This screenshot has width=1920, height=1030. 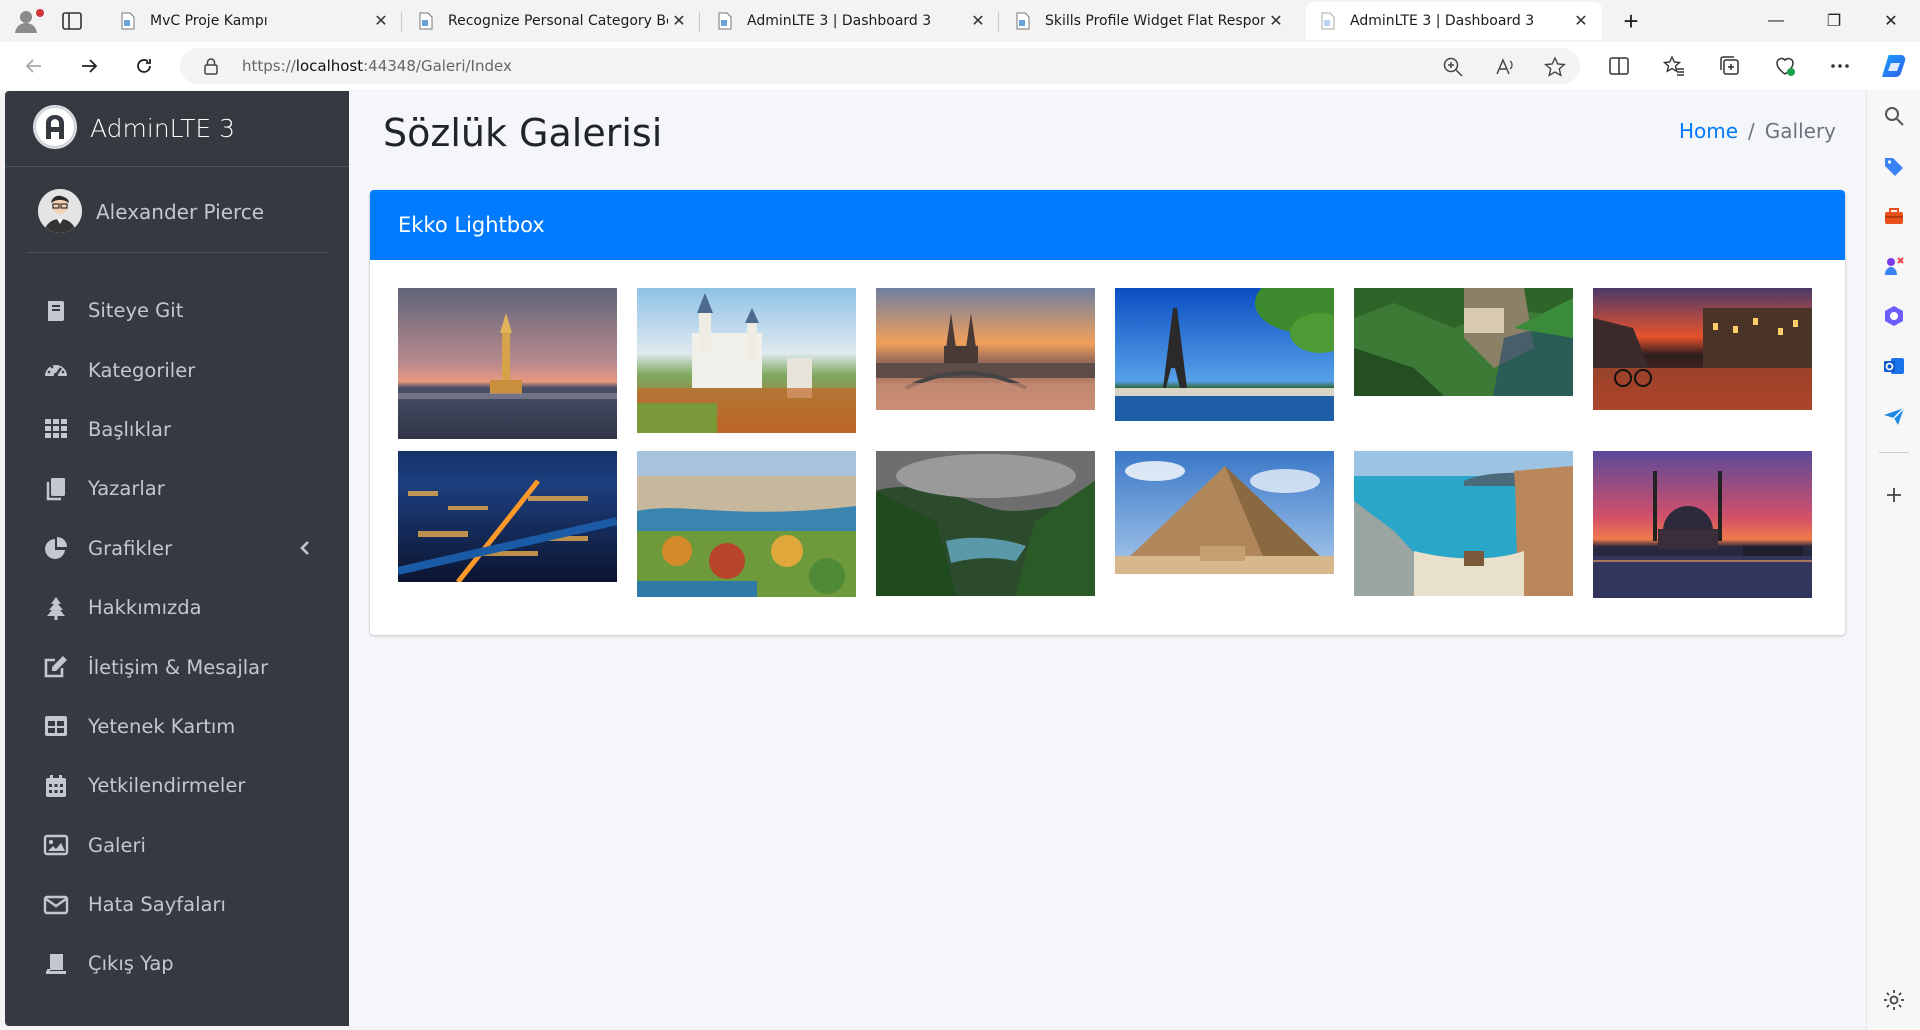 I want to click on th-icon, so click(x=56, y=429).